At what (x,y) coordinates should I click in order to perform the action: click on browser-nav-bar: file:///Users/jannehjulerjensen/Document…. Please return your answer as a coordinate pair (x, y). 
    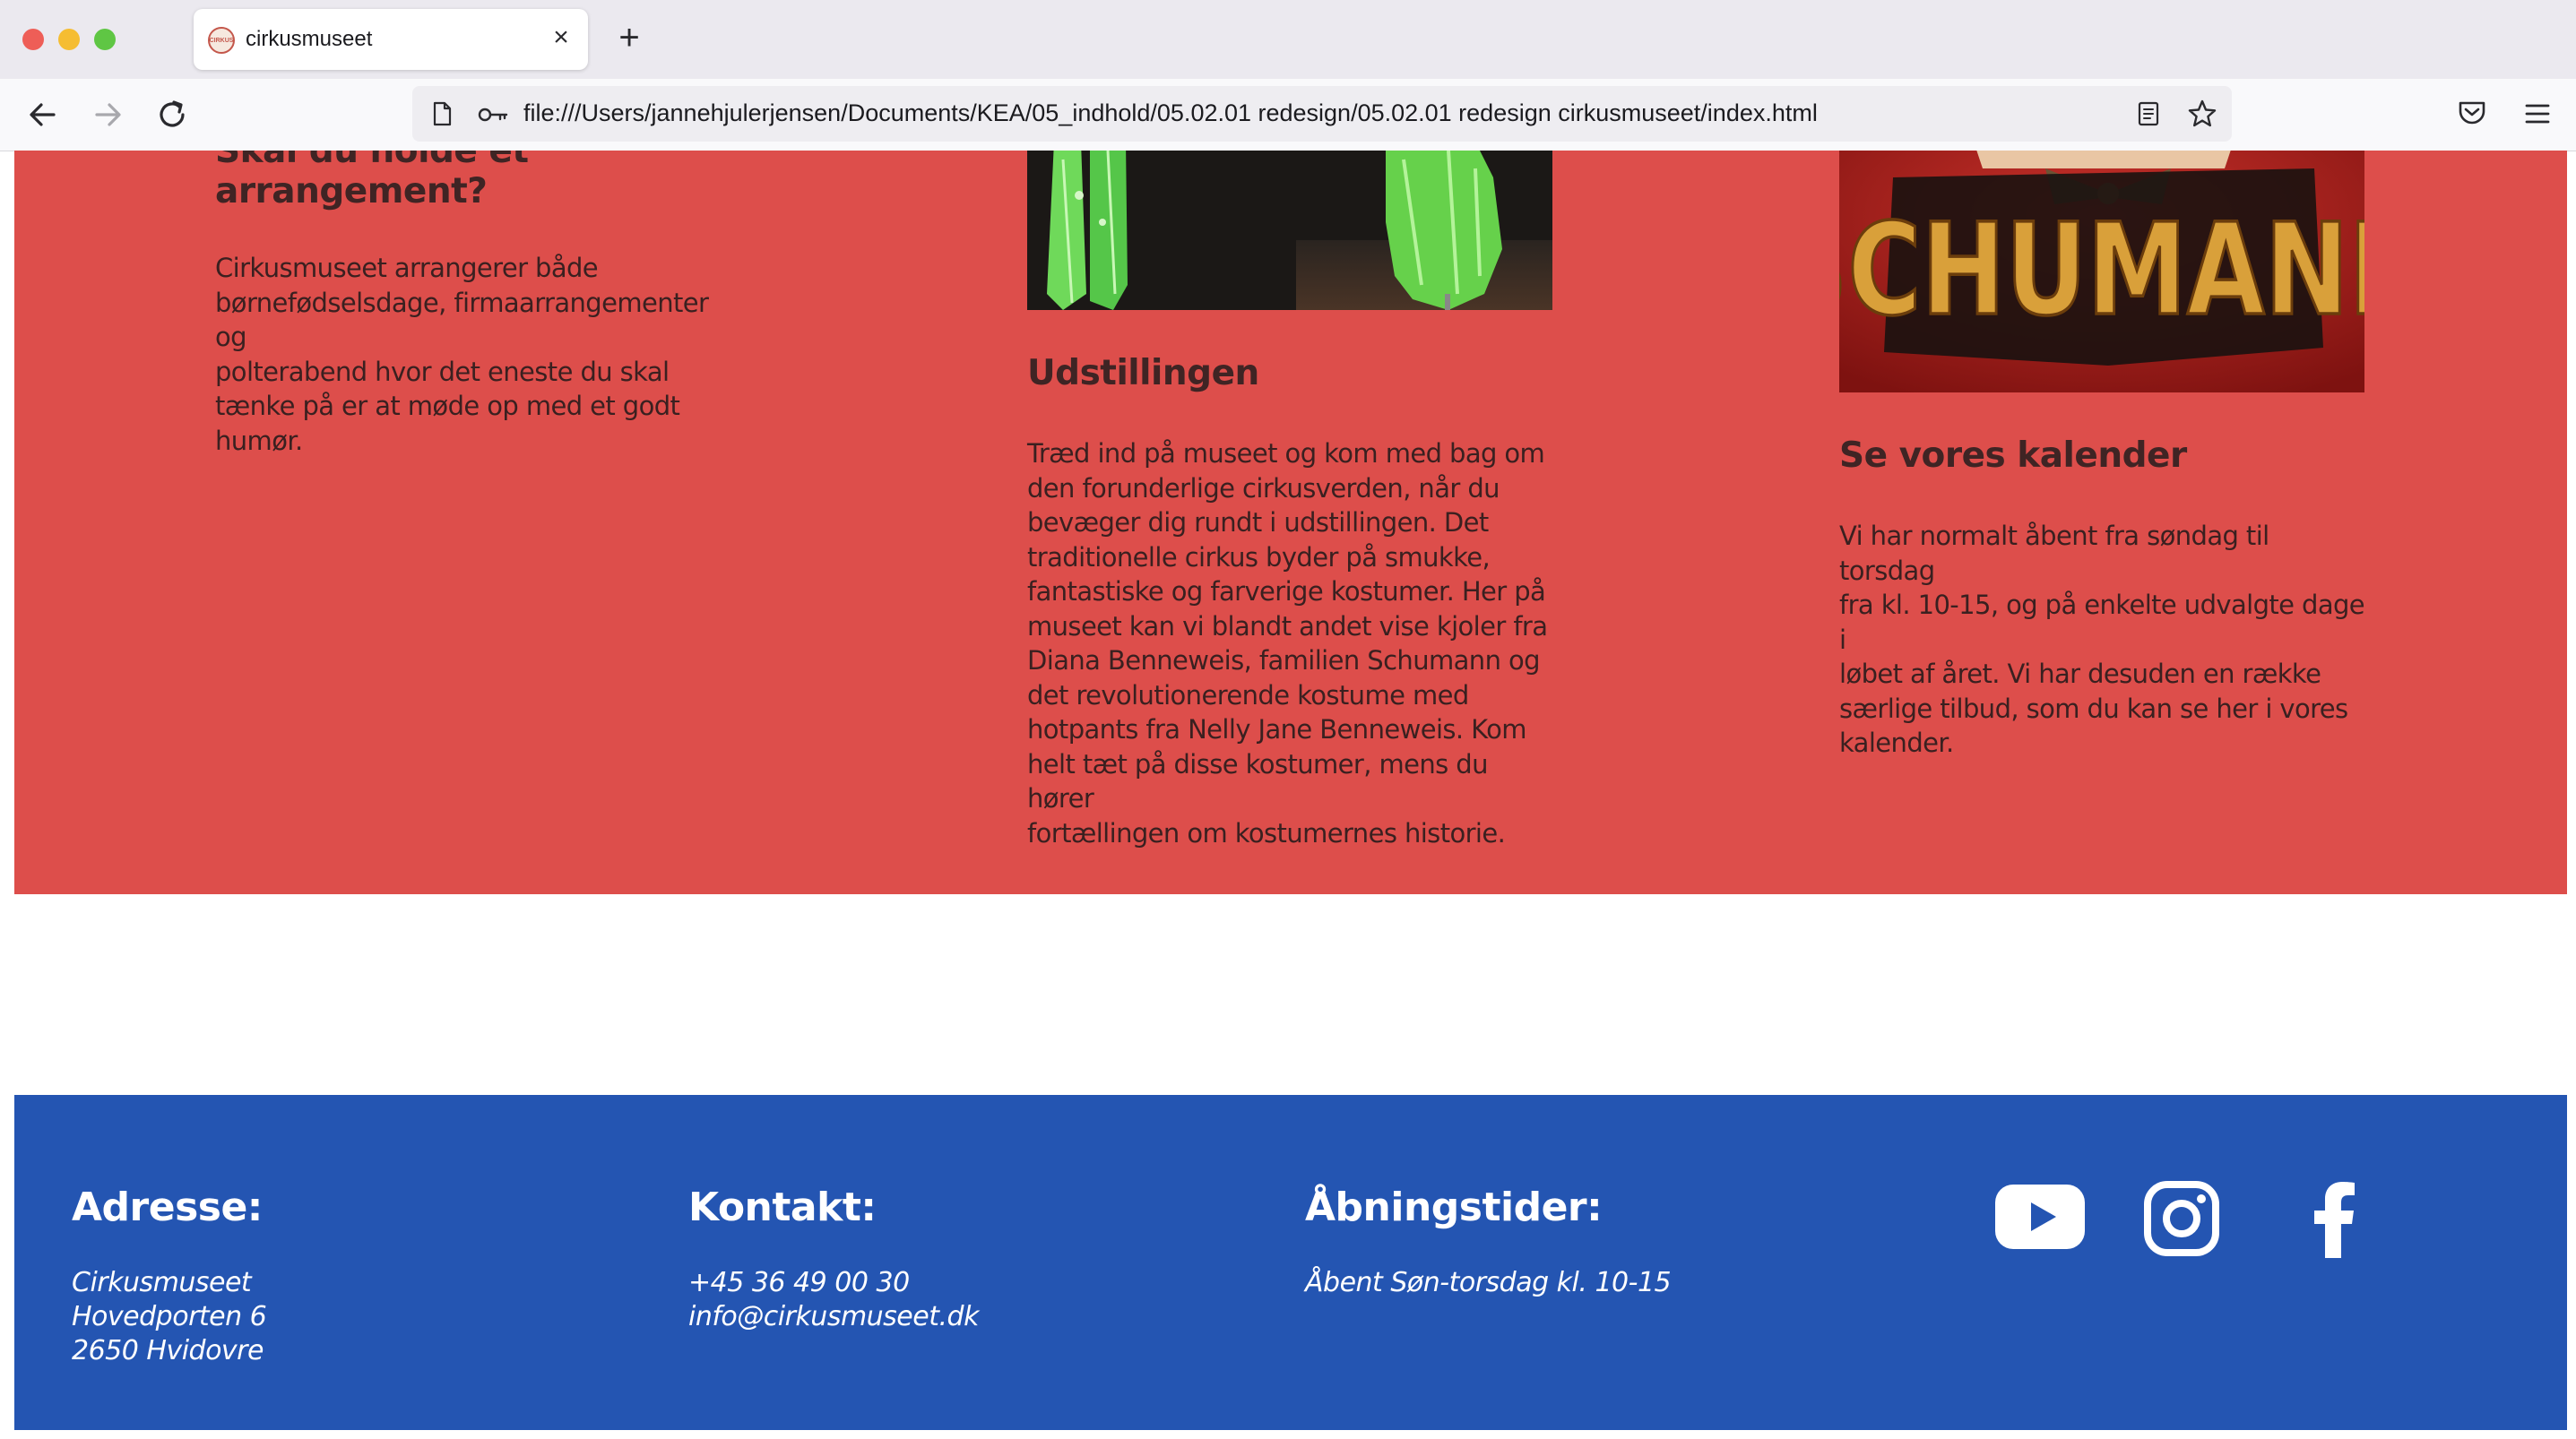
    Looking at the image, I should click on (1288, 115).